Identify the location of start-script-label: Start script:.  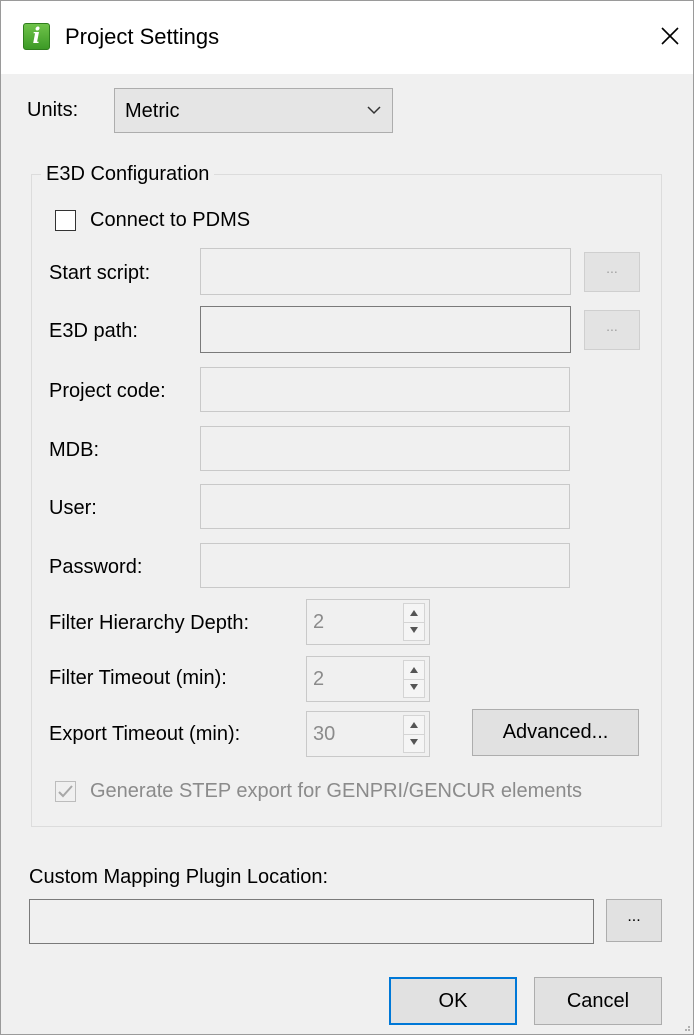
(100, 273).